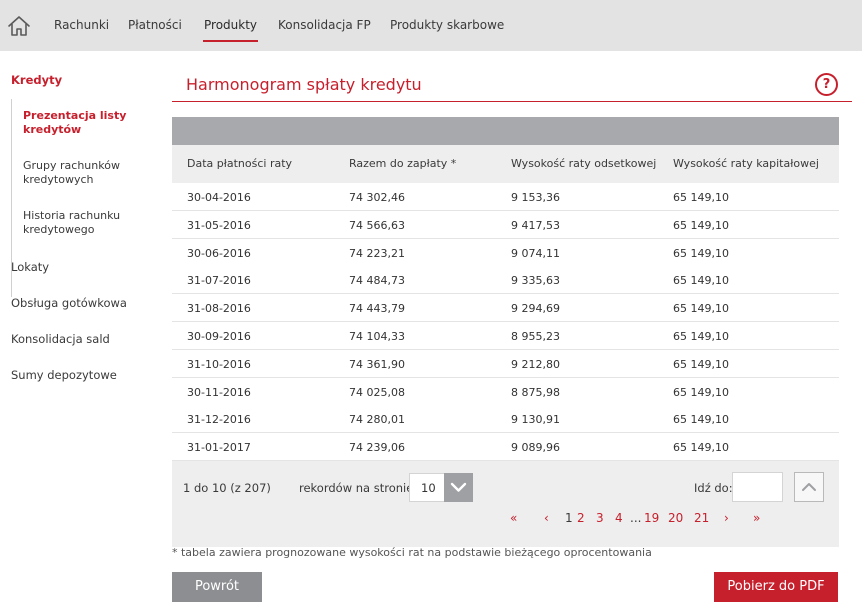  I want to click on pagination-last: », so click(756, 518).